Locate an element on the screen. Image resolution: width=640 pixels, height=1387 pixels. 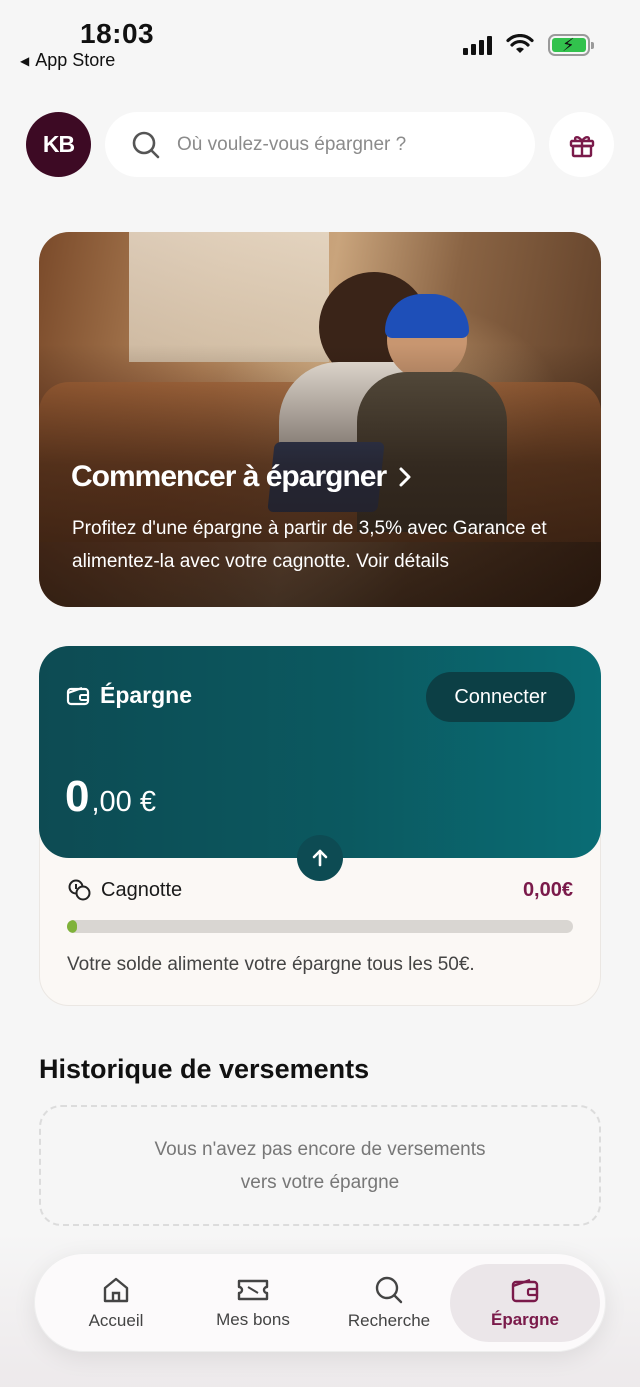
cagnotte-value: 0,00€ is located at coordinates (547, 889).